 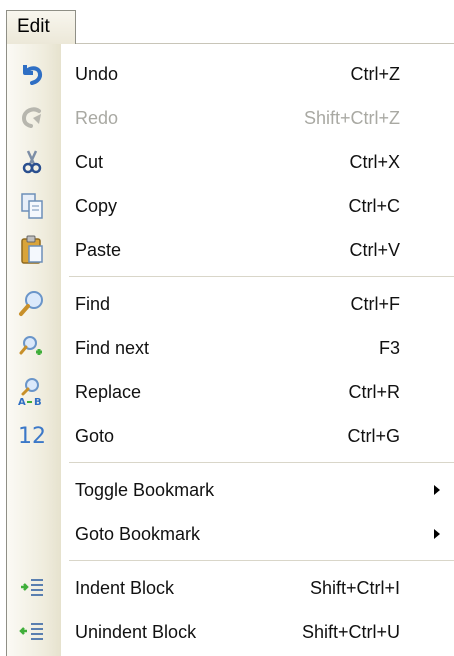 What do you see at coordinates (96, 206) in the screenshot?
I see `menu-item-label: Copy` at bounding box center [96, 206].